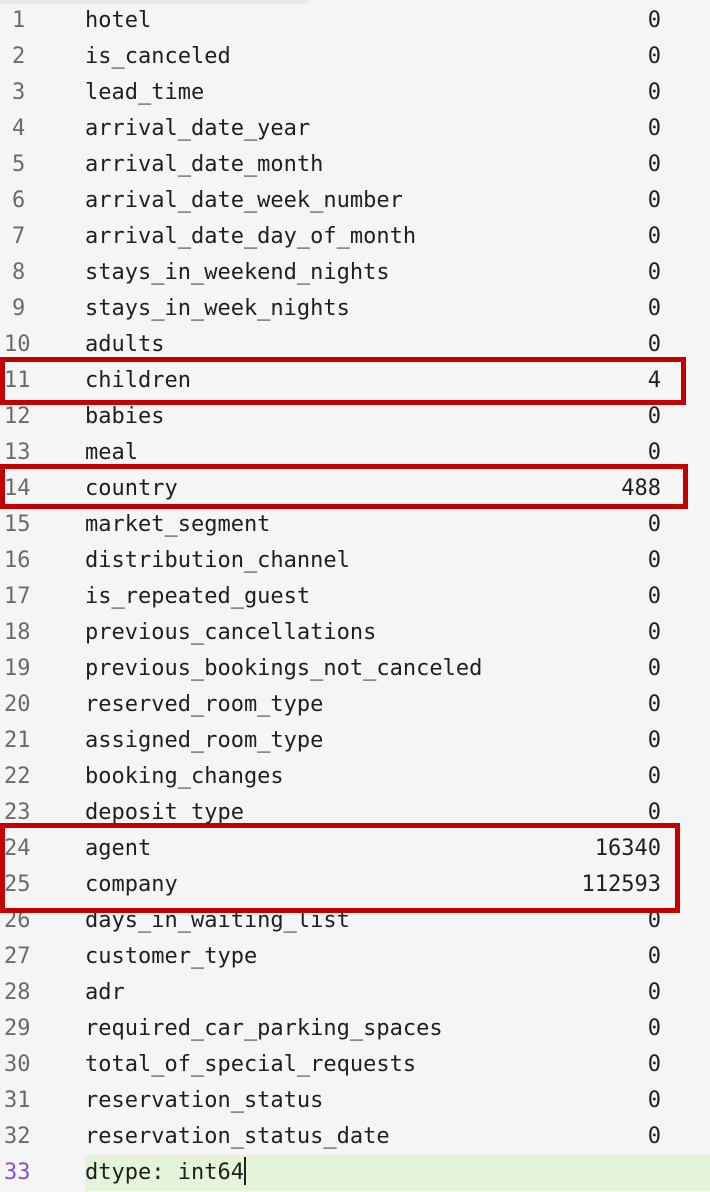  What do you see at coordinates (237, 1136) in the screenshot?
I see `column-name: reservation_status_date` at bounding box center [237, 1136].